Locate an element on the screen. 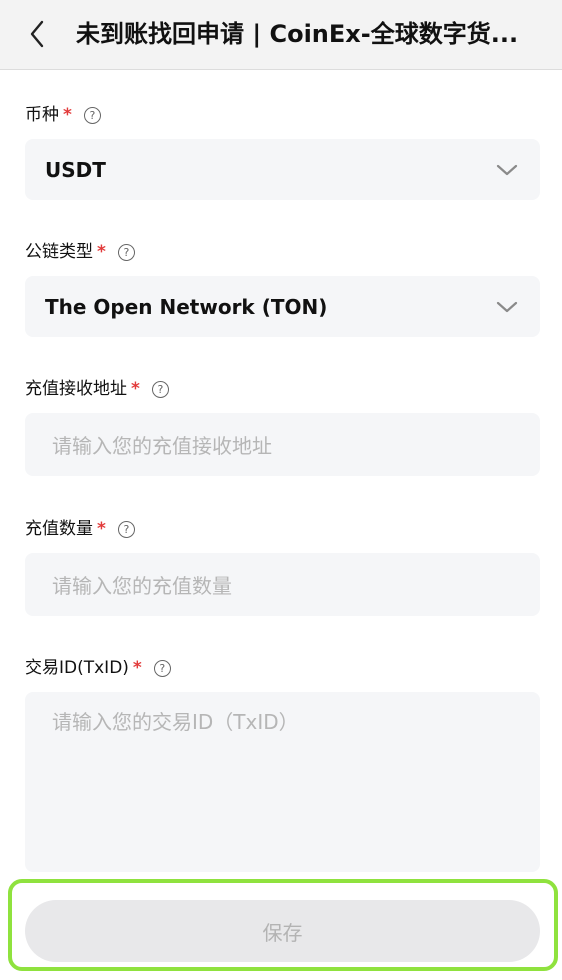 The width and height of the screenshot is (562, 980). coin-label-text: 币种 is located at coordinates (42, 115).